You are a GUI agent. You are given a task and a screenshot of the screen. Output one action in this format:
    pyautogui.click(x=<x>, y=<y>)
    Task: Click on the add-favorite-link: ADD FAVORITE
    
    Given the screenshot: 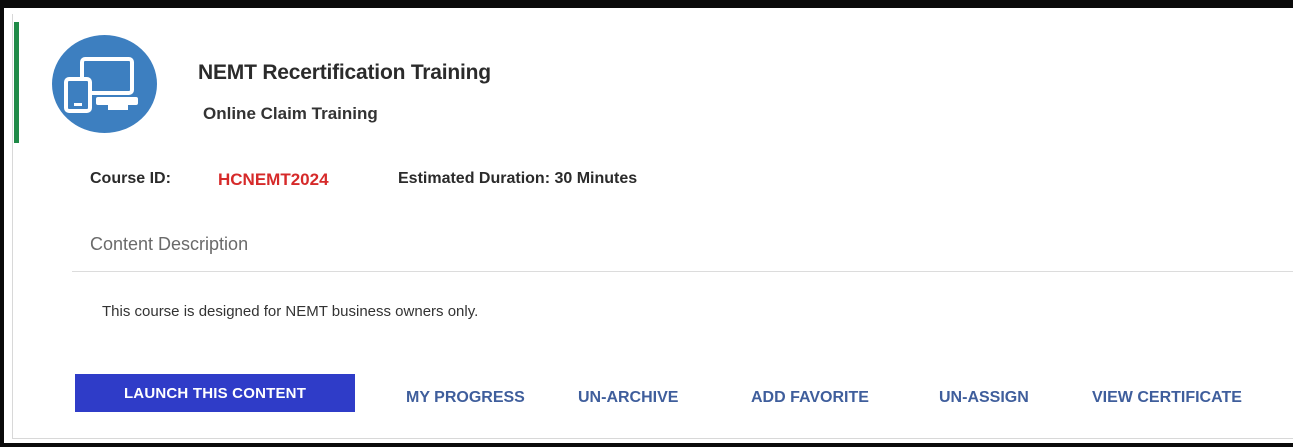 What is the action you would take?
    pyautogui.click(x=810, y=398)
    